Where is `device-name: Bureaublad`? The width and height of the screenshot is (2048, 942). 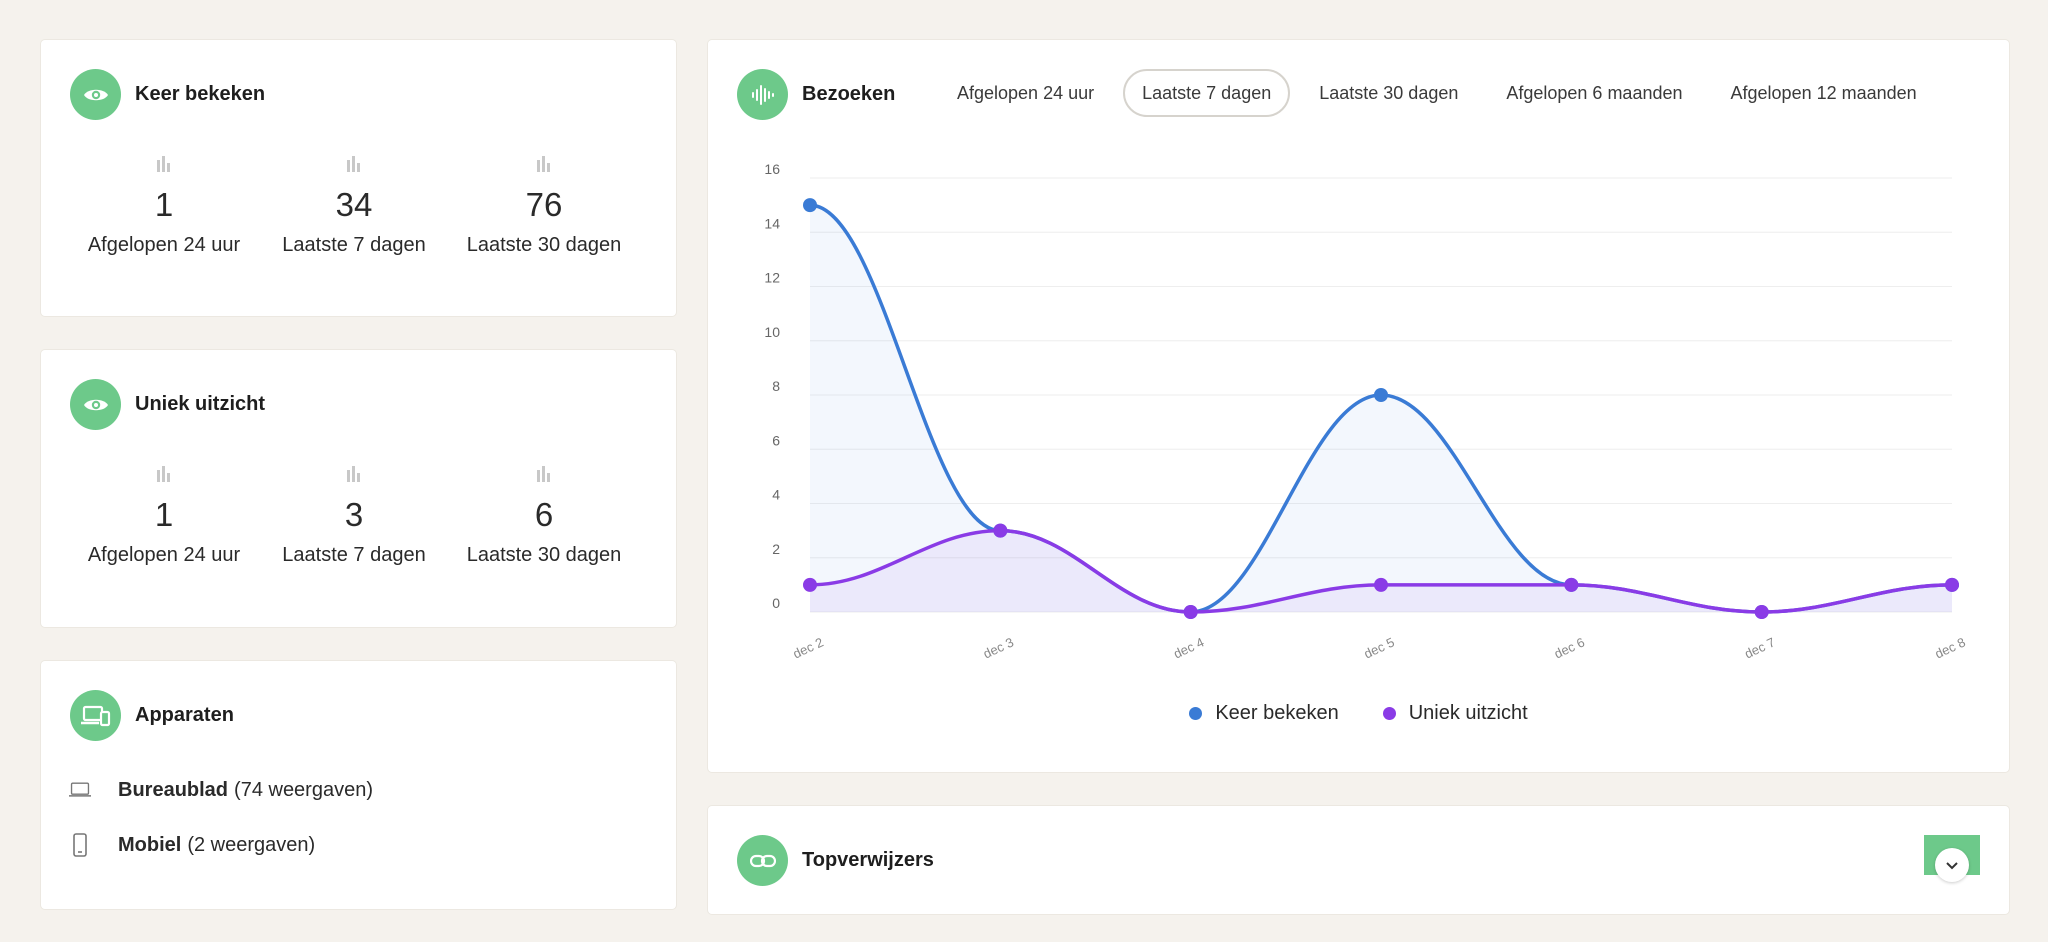 device-name: Bureaublad is located at coordinates (173, 789).